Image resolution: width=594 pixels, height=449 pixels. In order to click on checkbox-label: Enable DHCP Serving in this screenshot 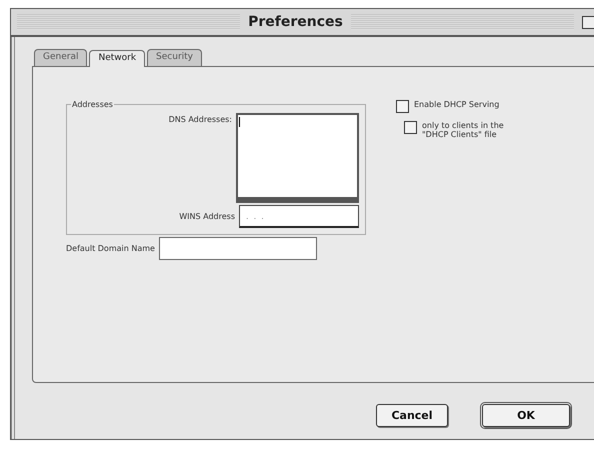, I will do `click(457, 104)`.